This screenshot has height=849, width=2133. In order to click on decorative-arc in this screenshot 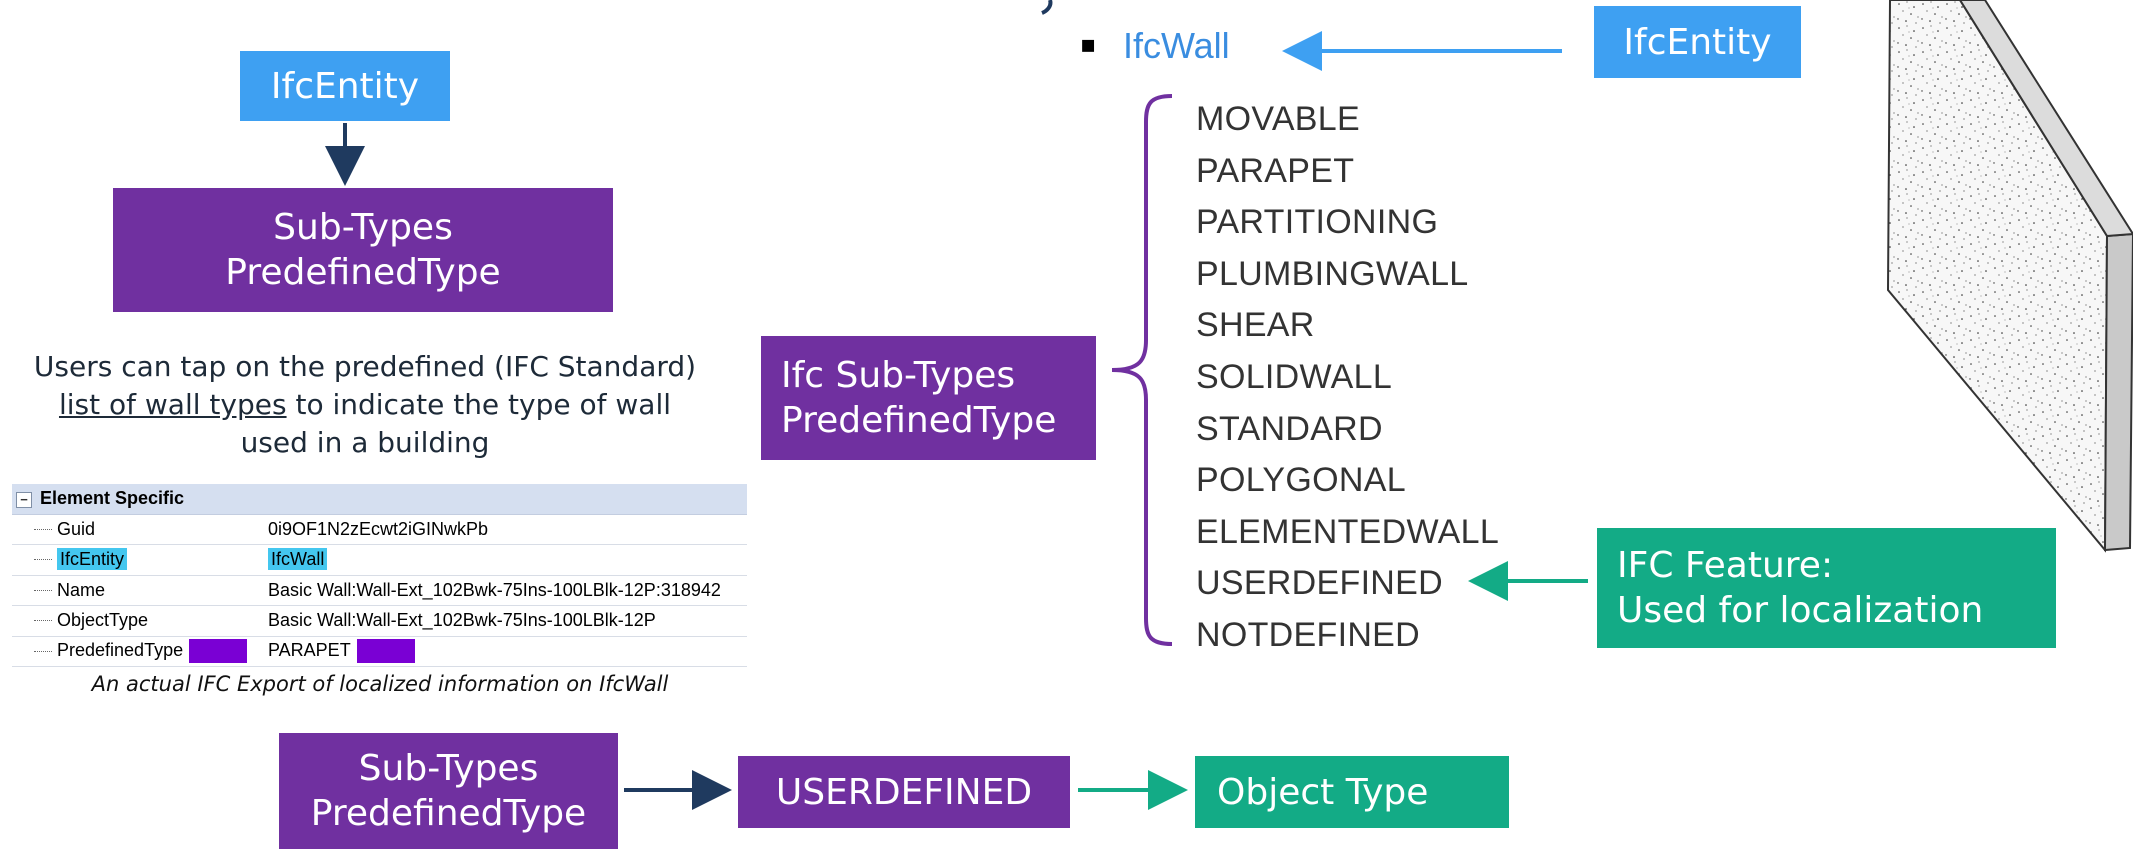, I will do `click(1047, 7)`.